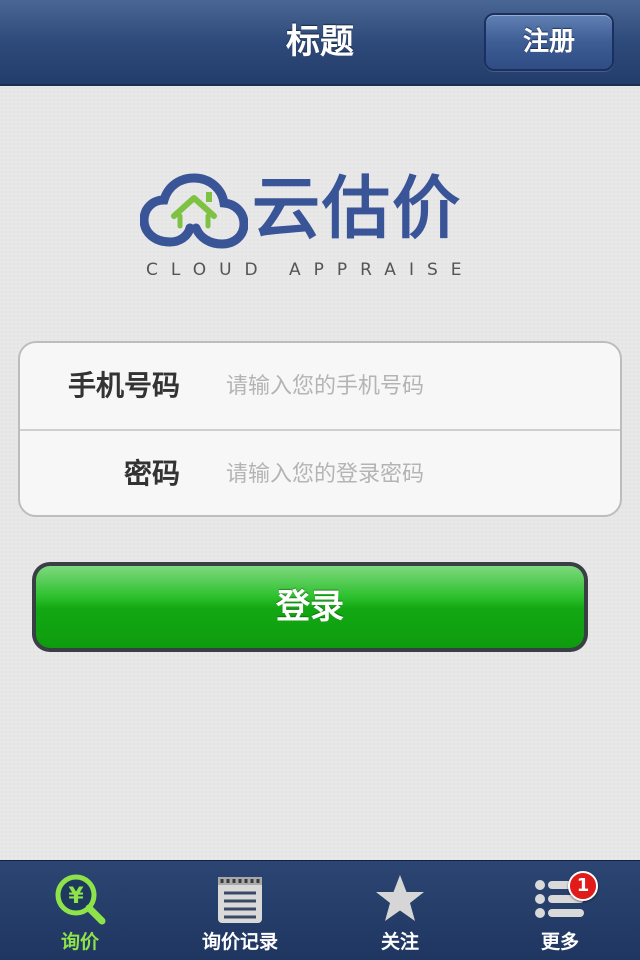 This screenshot has width=640, height=960. I want to click on phone-label: 手机号码, so click(123, 385).